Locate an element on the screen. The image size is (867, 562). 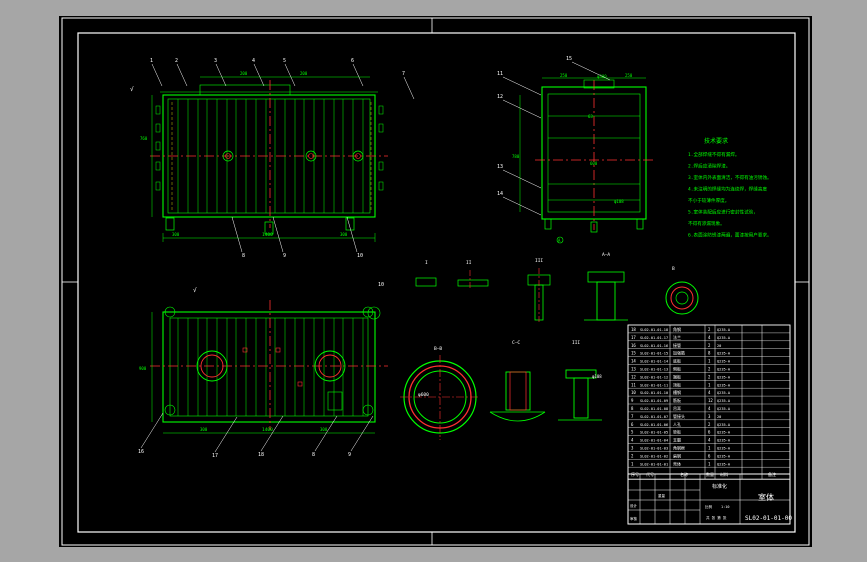
part-code: SL02-01-01-15 is located at coordinates (654, 354).